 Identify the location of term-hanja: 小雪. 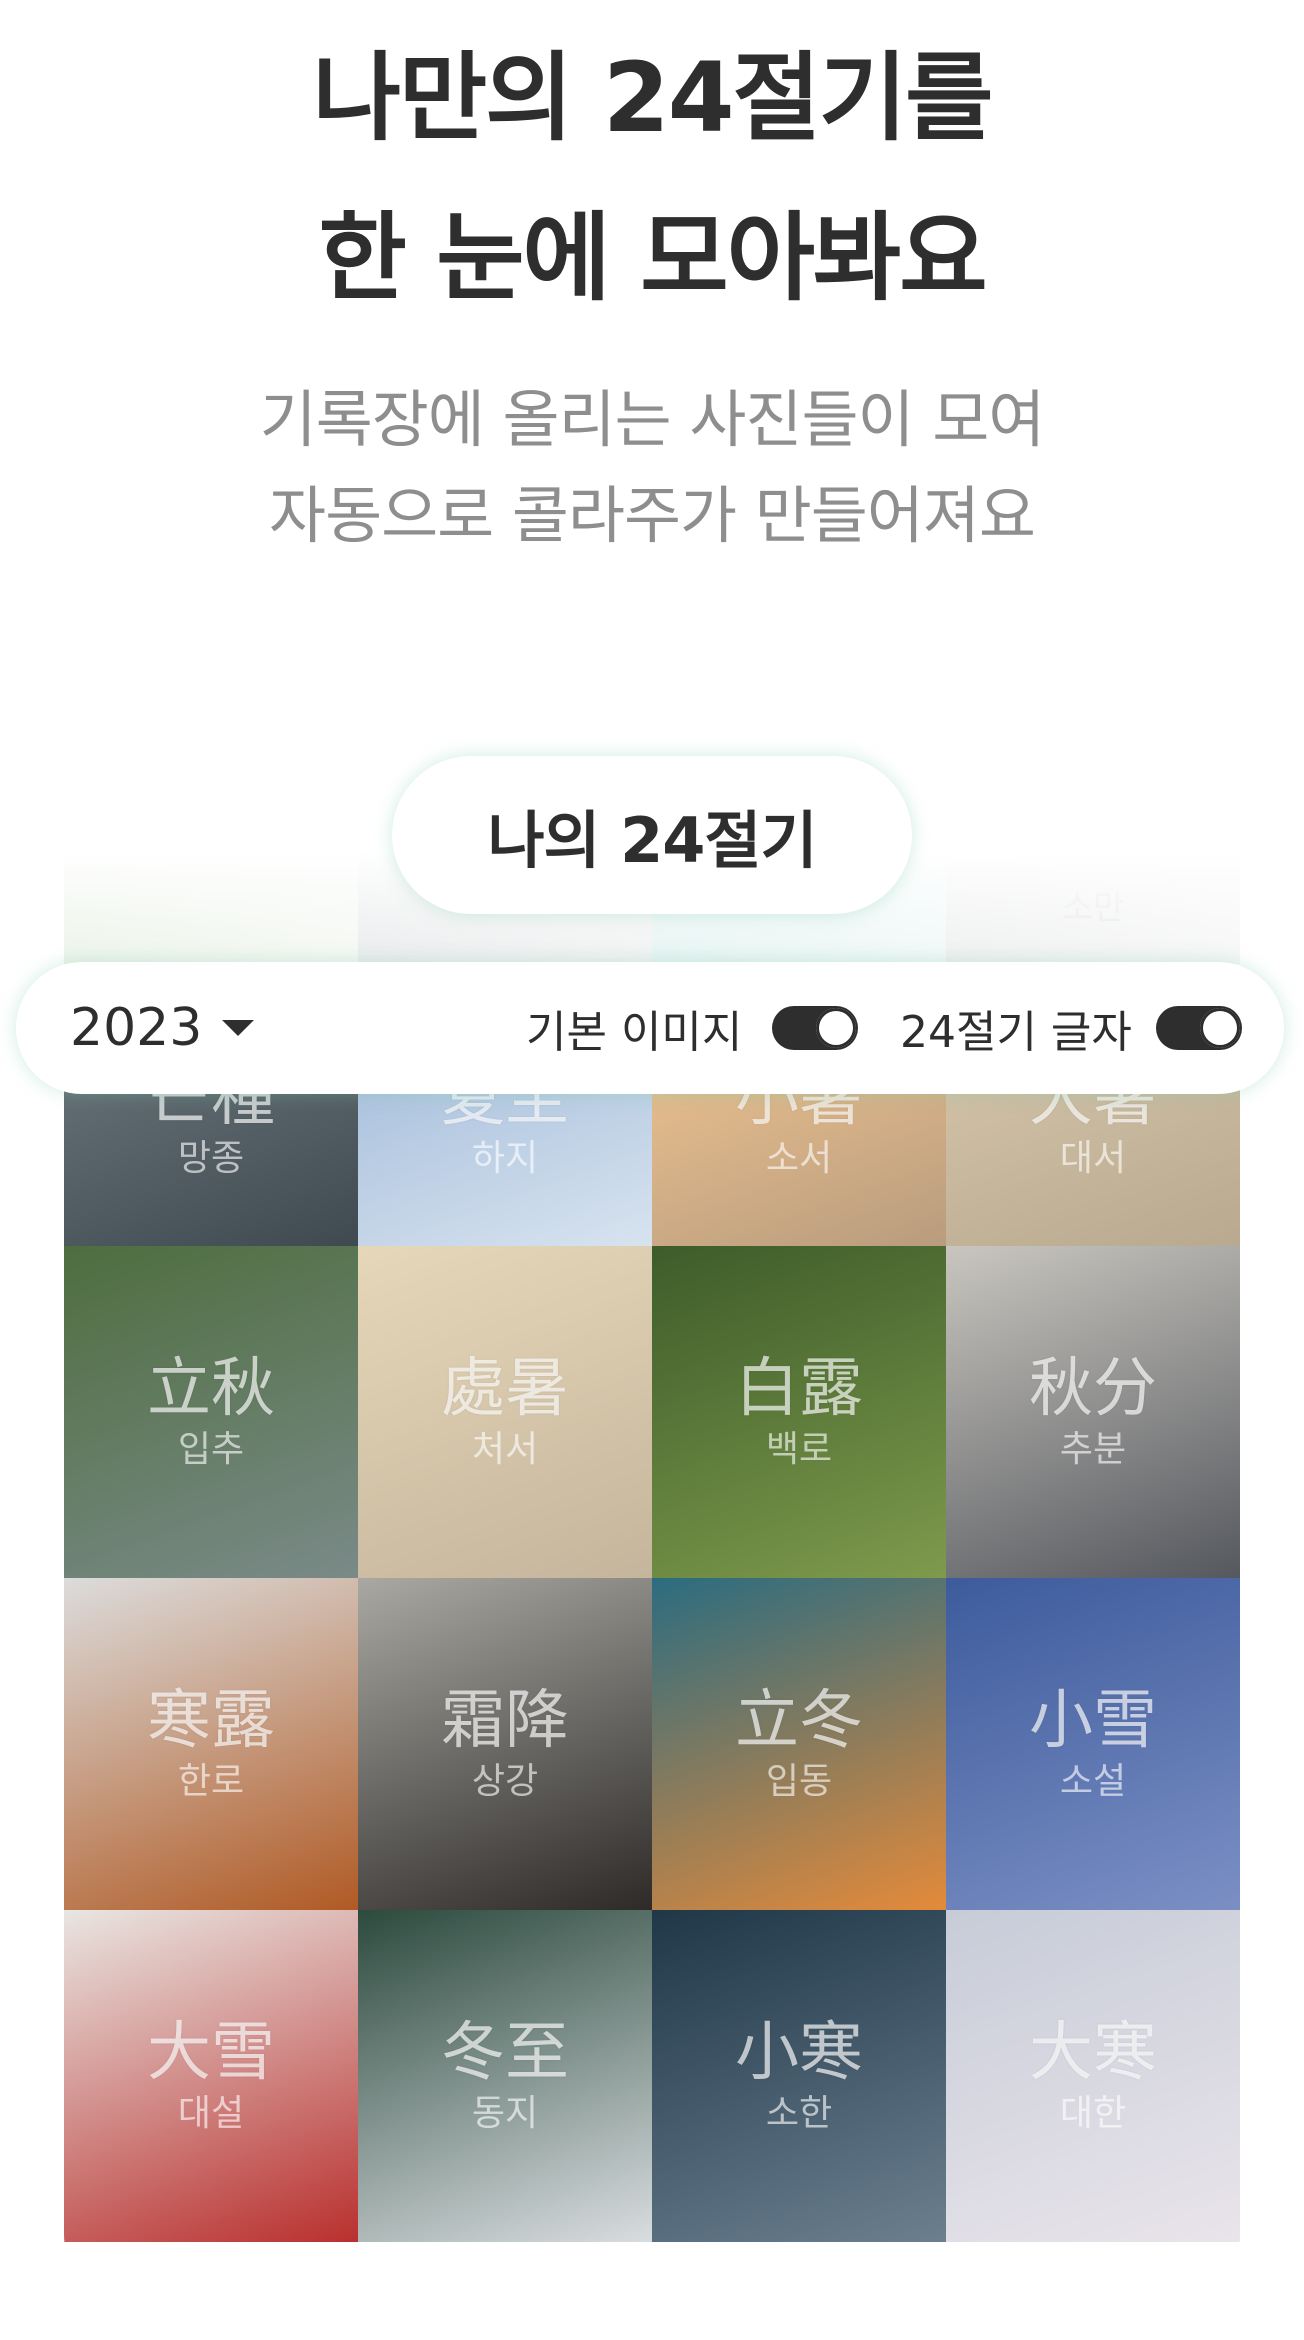
(1093, 1721).